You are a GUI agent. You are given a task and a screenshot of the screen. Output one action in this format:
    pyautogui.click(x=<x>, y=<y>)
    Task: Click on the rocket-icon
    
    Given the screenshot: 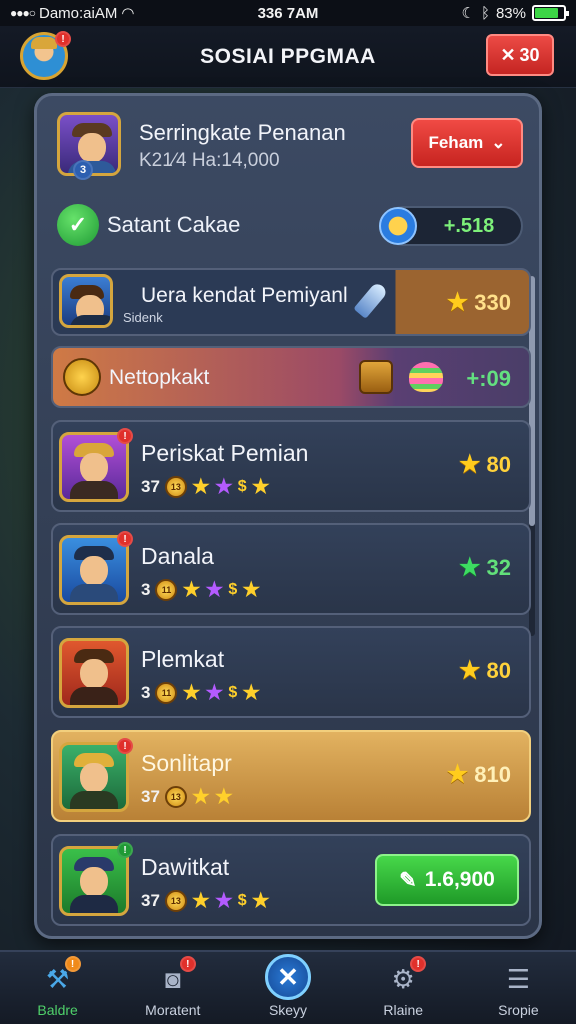 What is the action you would take?
    pyautogui.click(x=371, y=300)
    